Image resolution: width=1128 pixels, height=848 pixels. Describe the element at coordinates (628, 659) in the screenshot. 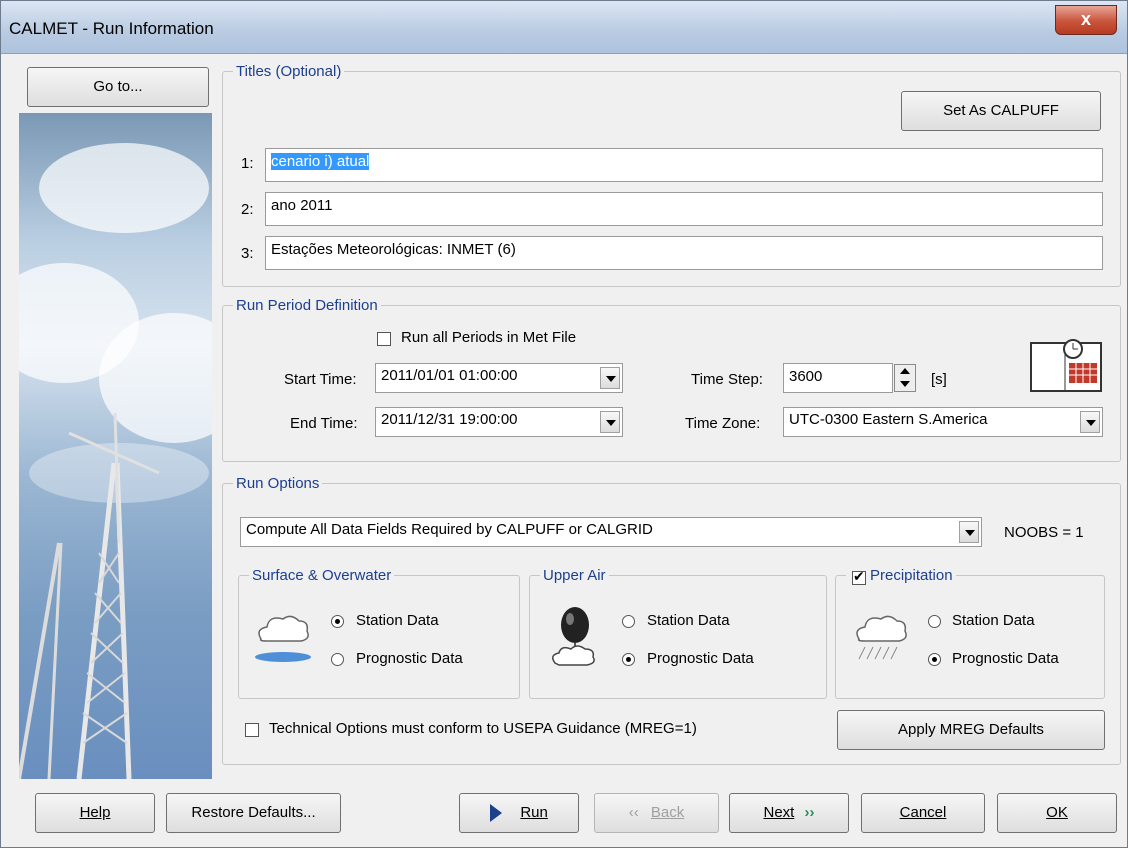

I see `upper-prognostic-radio` at that location.